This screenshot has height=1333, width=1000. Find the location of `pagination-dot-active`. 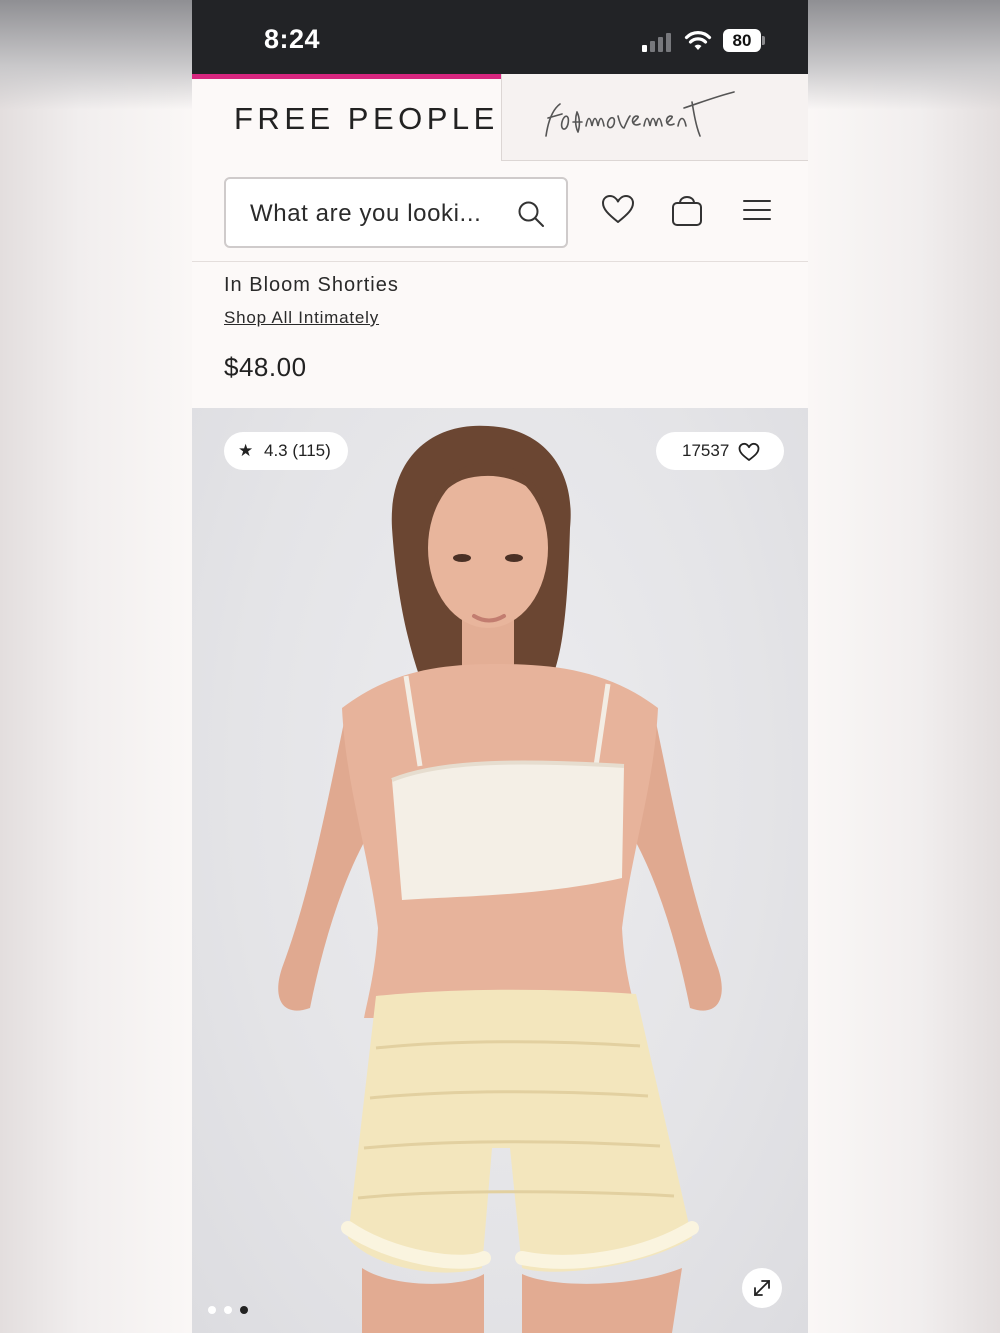

pagination-dot-active is located at coordinates (244, 1310).